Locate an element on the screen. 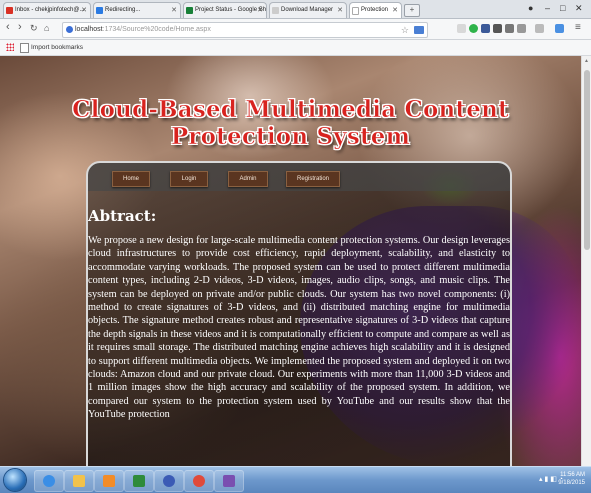 Image resolution: width=591 pixels, height=493 pixels. tab-project-status: Project Status - Google Sh ✕ is located at coordinates (225, 10).